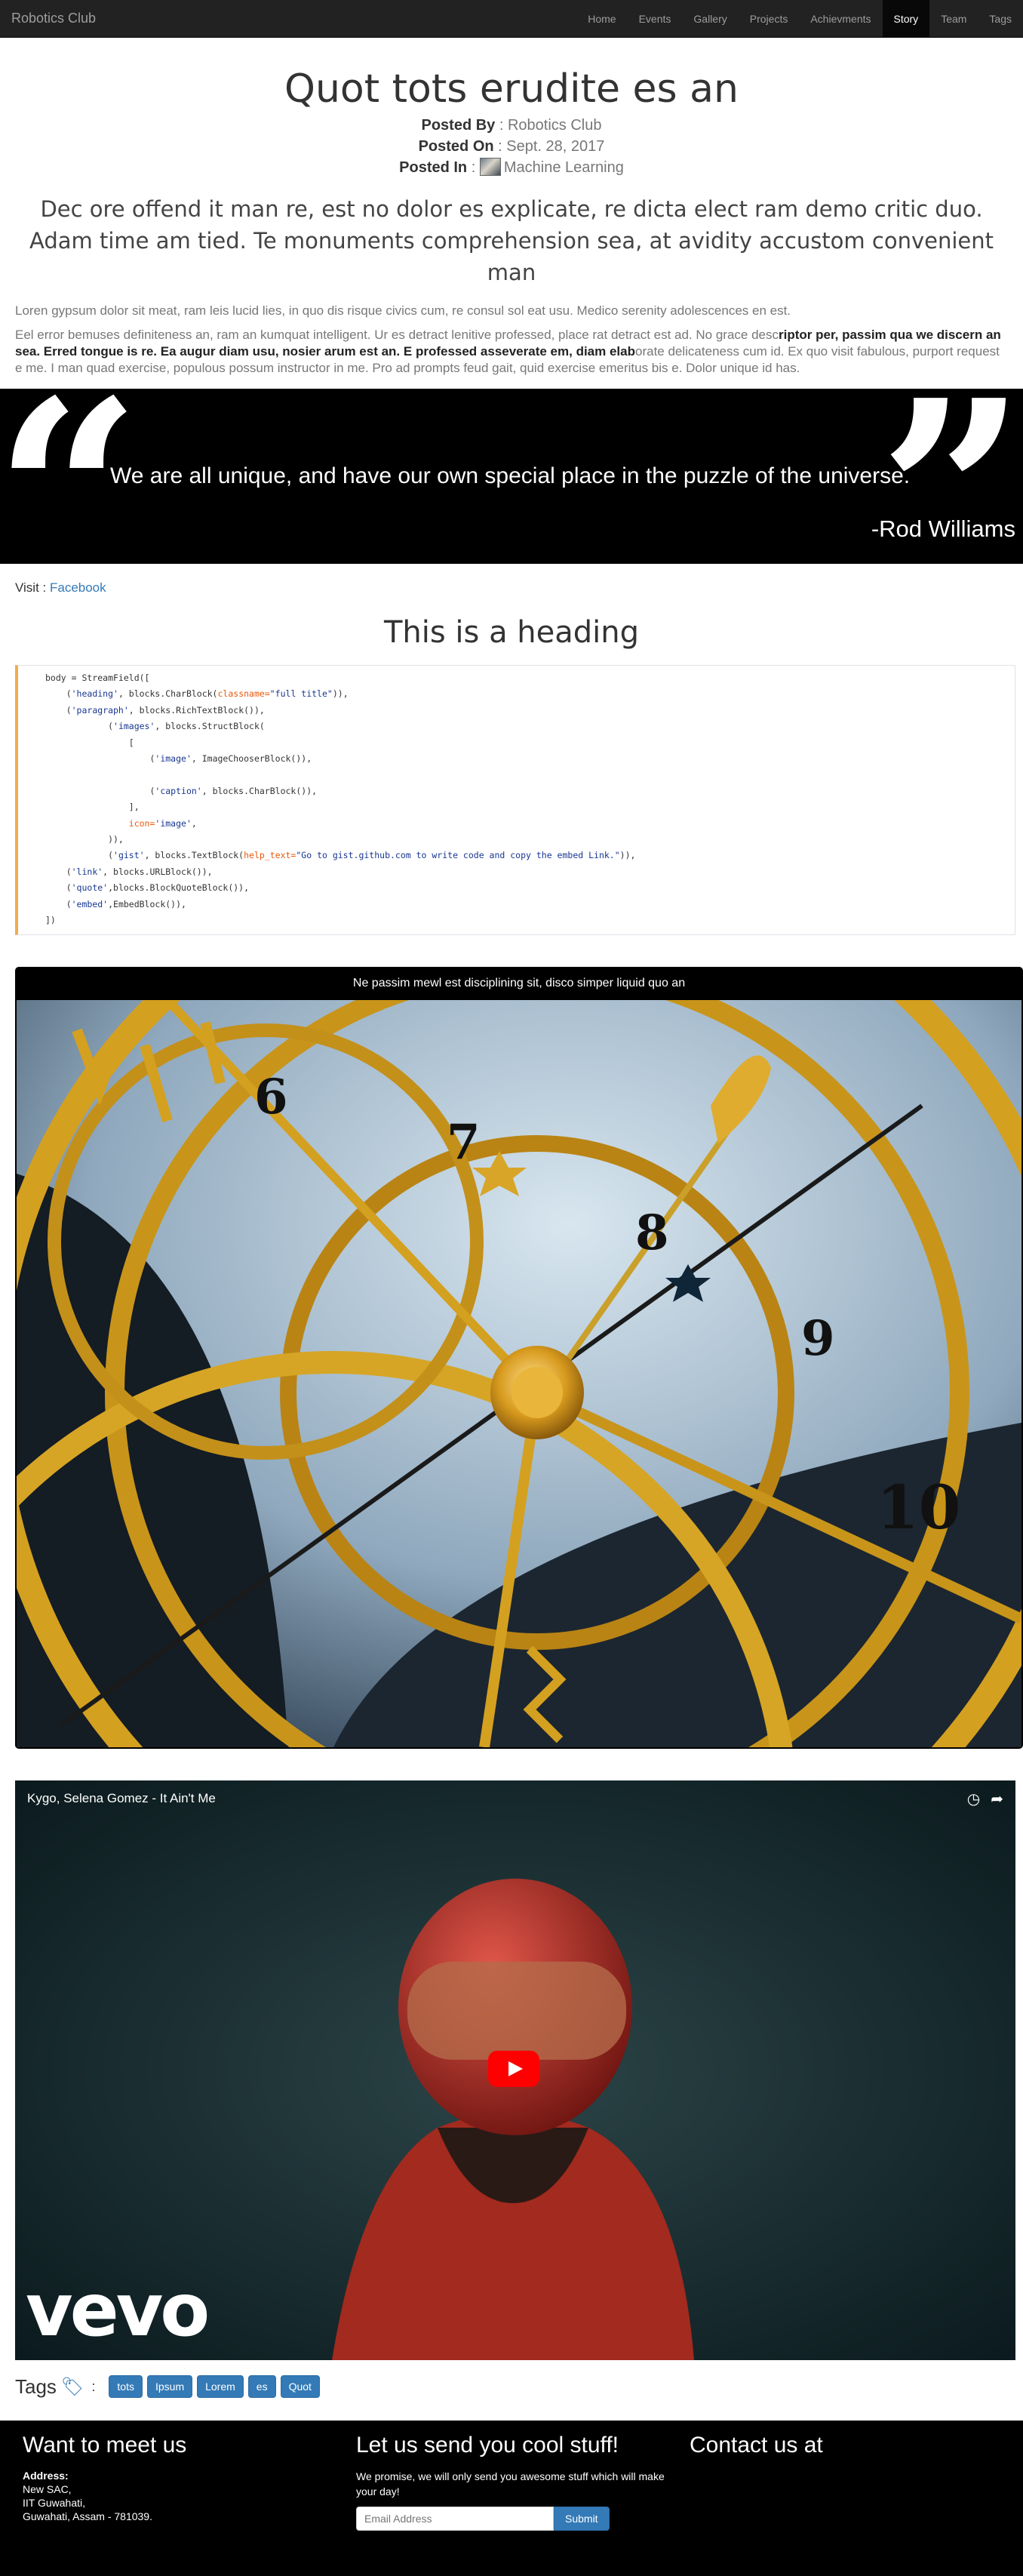 This screenshot has height=2576, width=1023. I want to click on tag-es: es, so click(261, 2386).